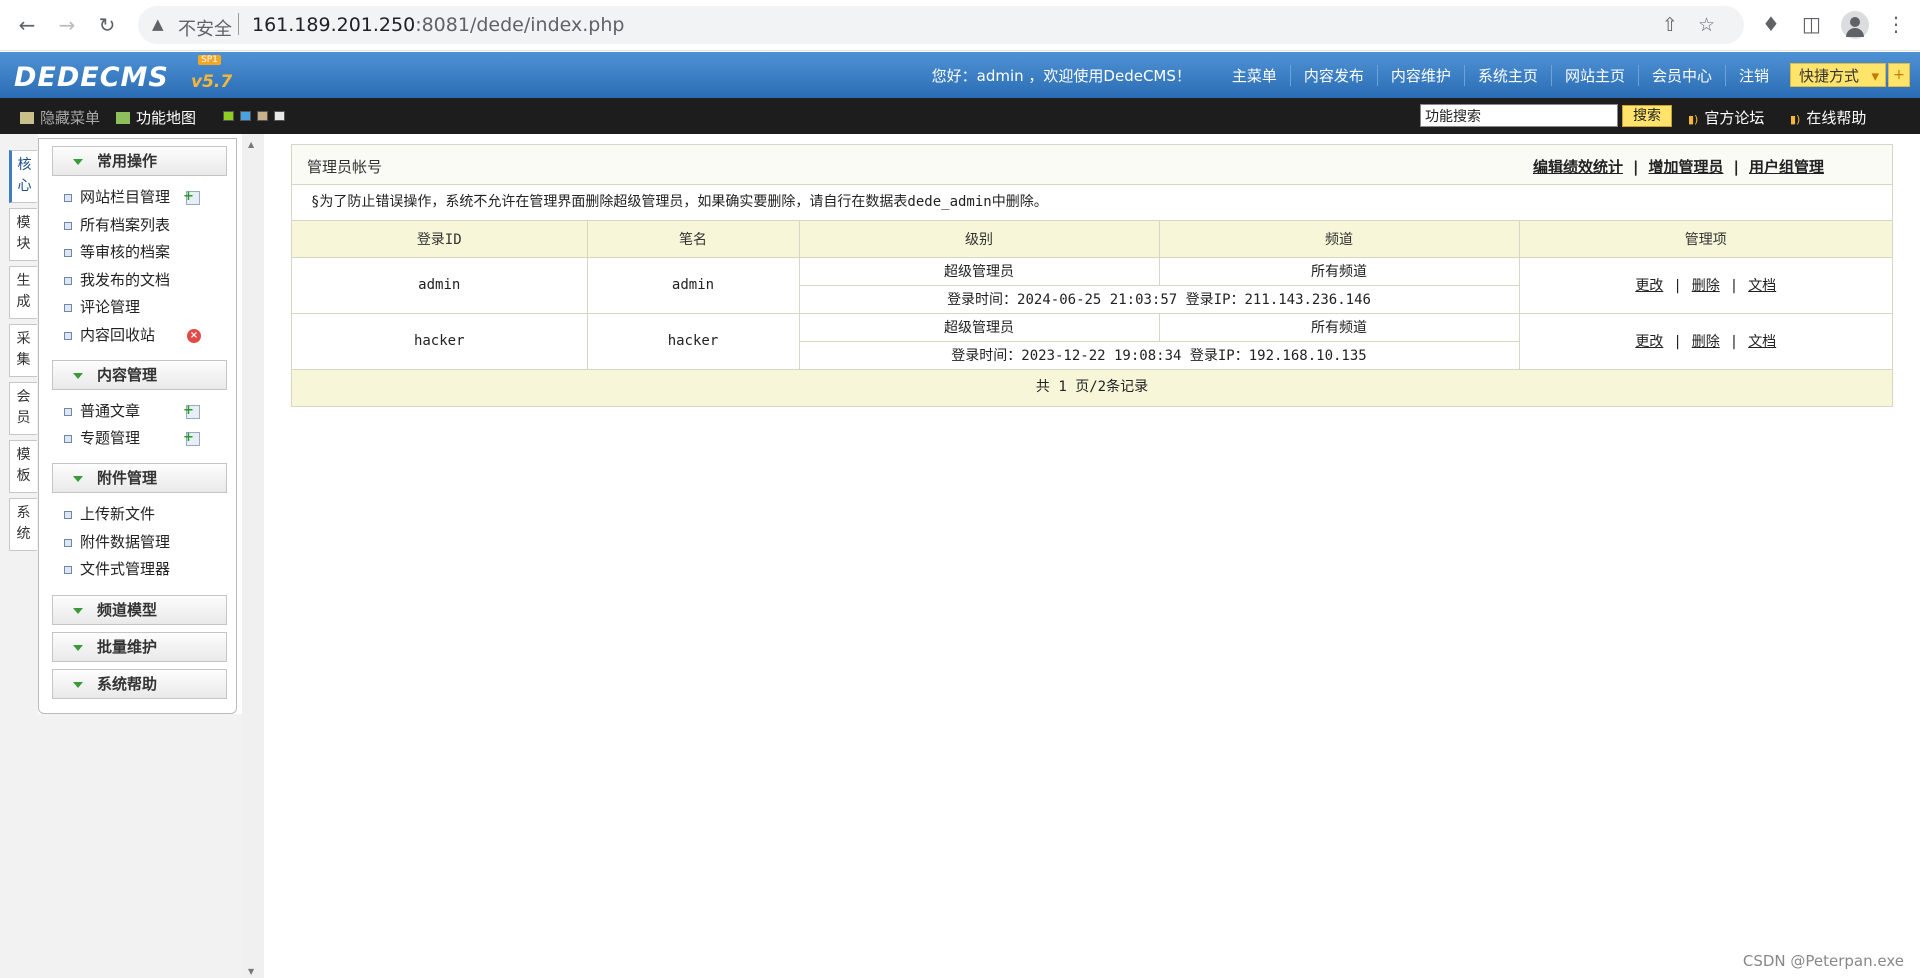 This screenshot has width=1920, height=978. I want to click on back-icon: ←, so click(27, 25).